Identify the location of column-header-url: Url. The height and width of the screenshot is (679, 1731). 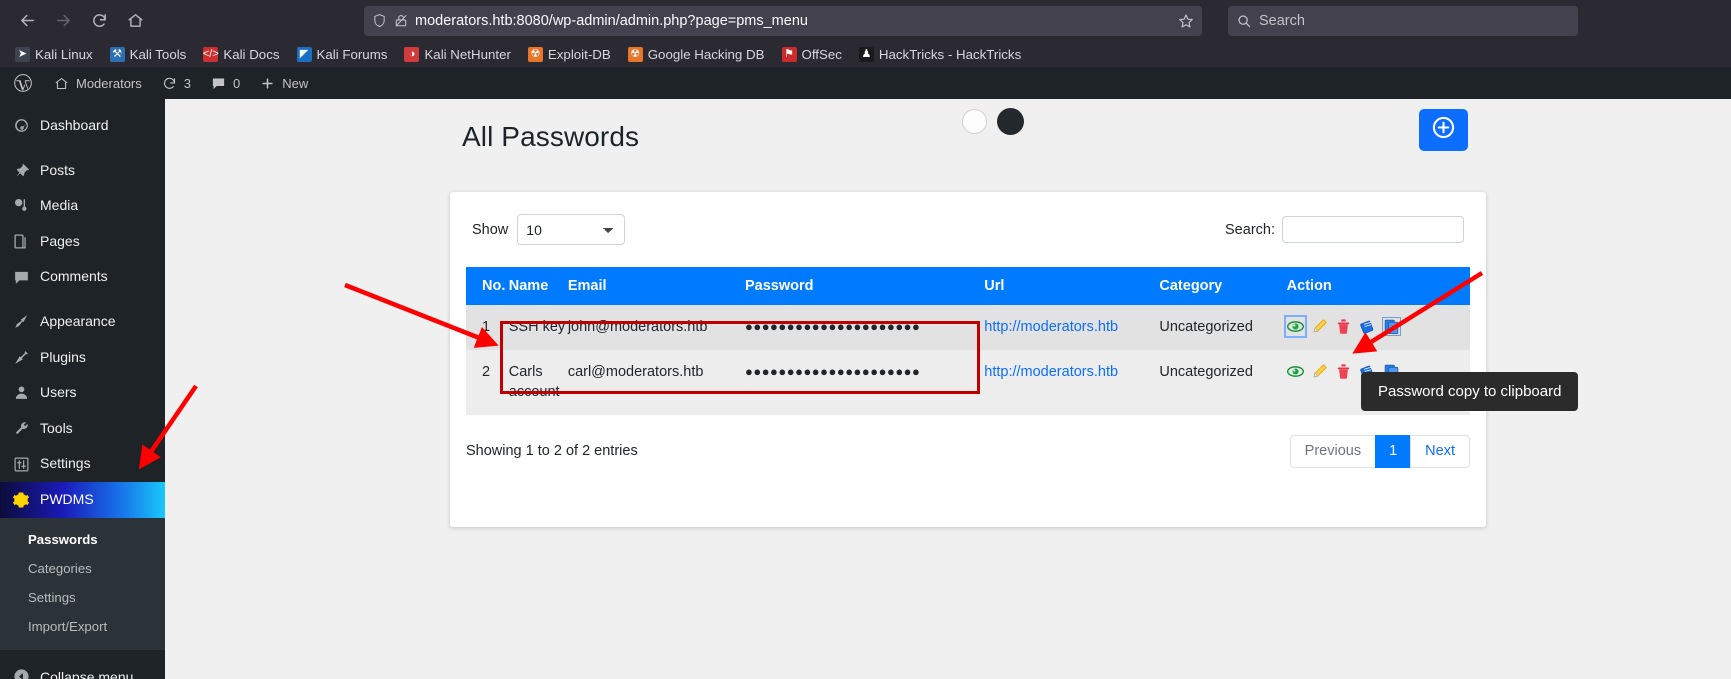
(1072, 286).